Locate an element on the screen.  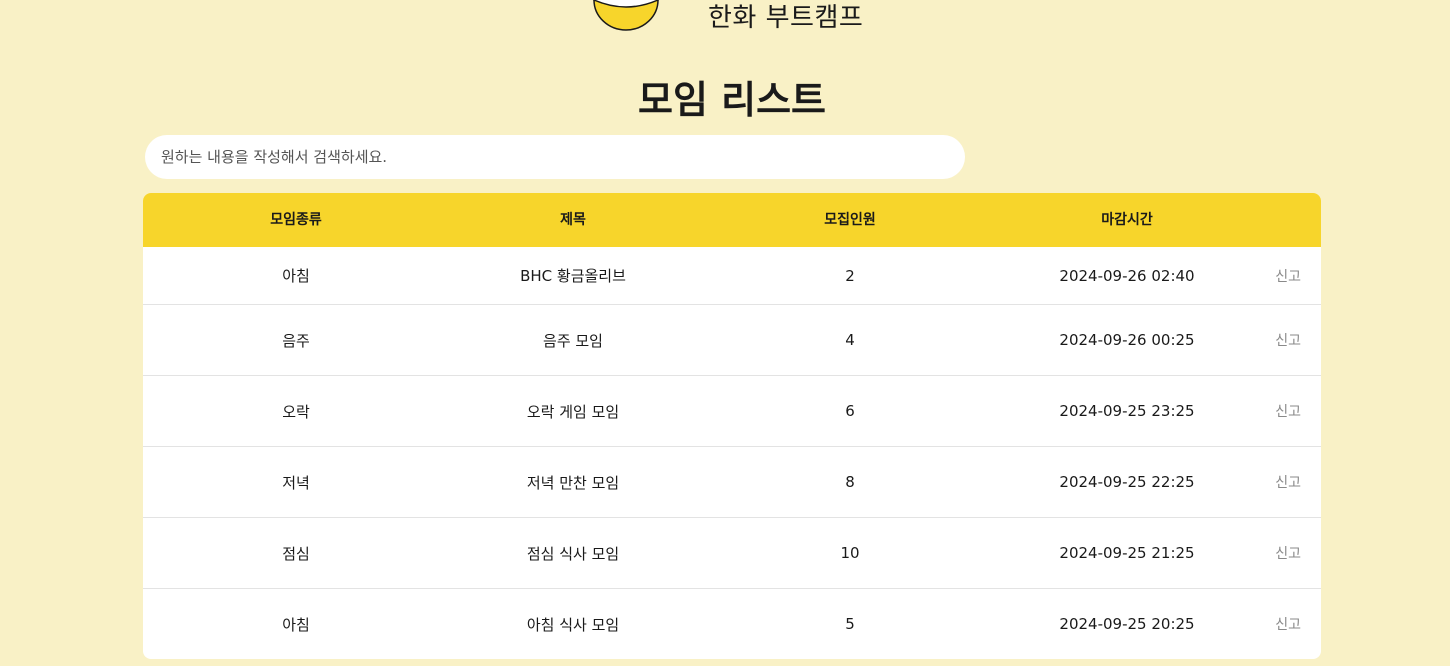
cell-deadline: 2024-09-25 21:25 is located at coordinates (1127, 553).